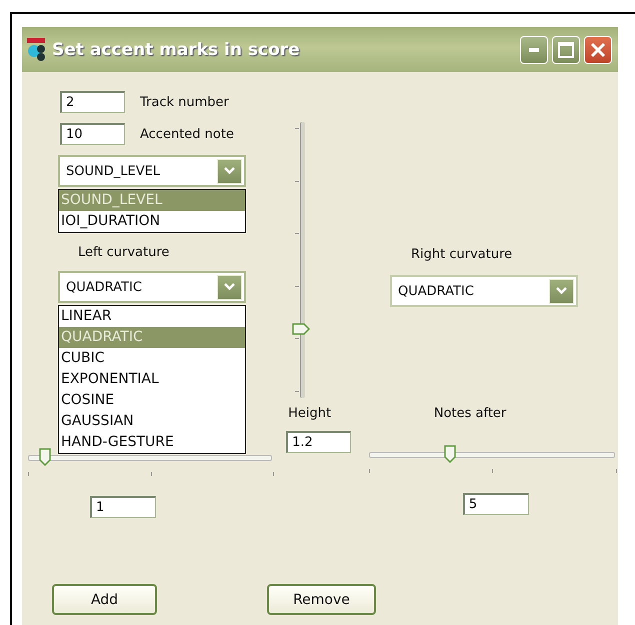 This screenshot has width=635, height=625. I want to click on close-icon, so click(598, 50).